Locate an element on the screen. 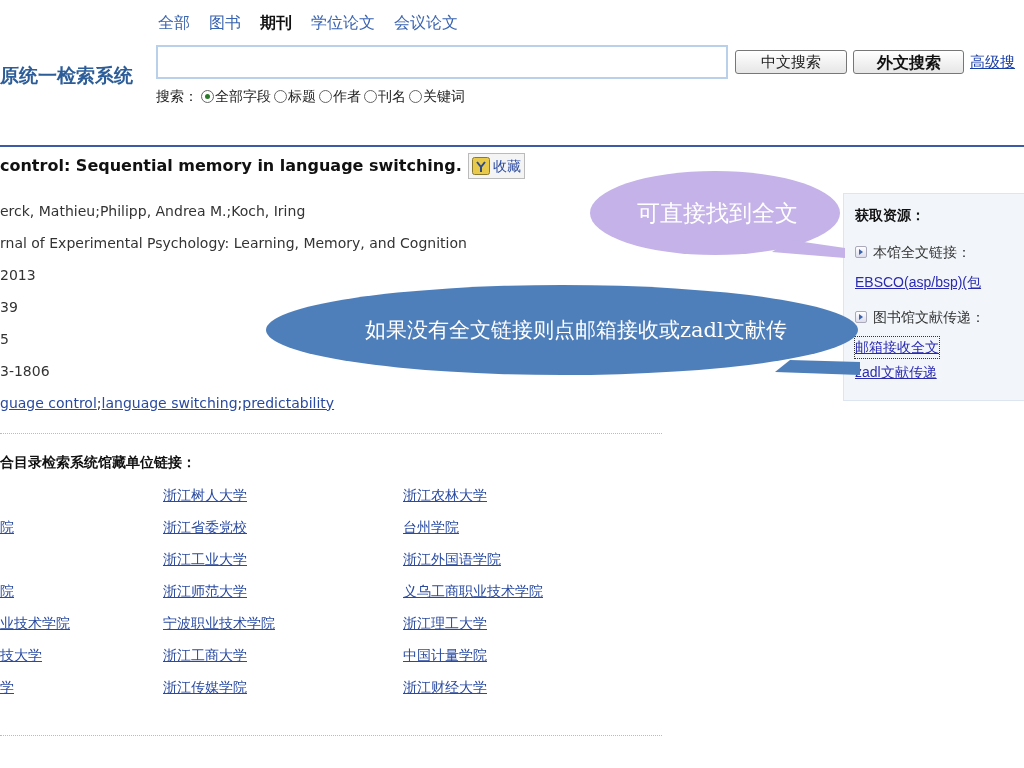  keyword-link: language switching is located at coordinates (169, 403).